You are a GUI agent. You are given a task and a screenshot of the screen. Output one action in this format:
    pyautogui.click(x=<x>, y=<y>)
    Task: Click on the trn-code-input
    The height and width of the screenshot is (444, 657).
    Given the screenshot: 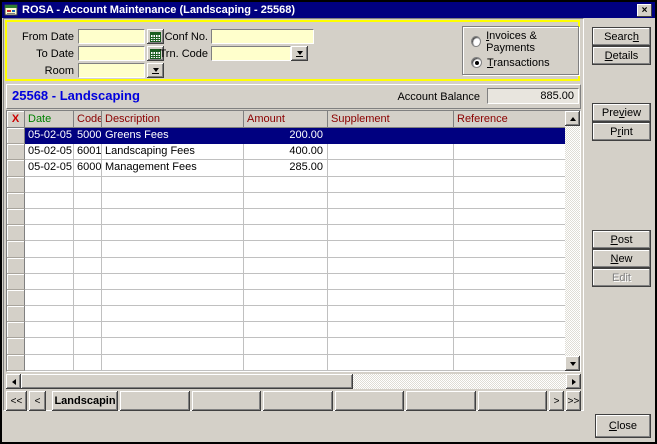 What is the action you would take?
    pyautogui.click(x=251, y=53)
    